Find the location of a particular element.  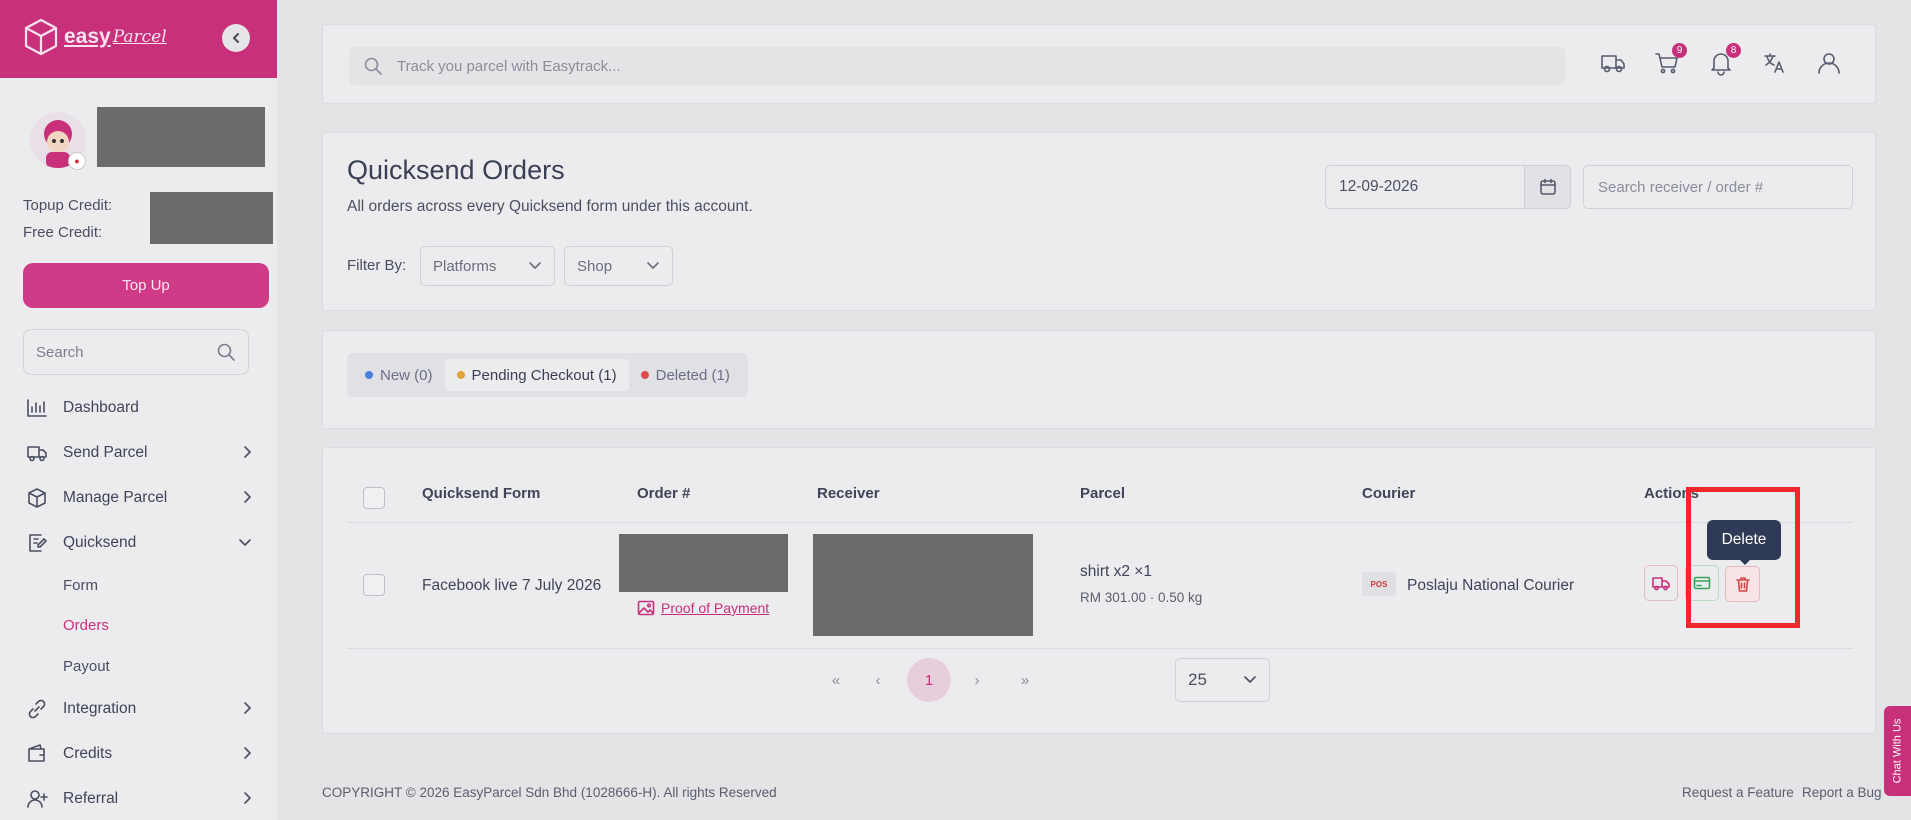

delete-tooltip: Delete is located at coordinates (1744, 542).